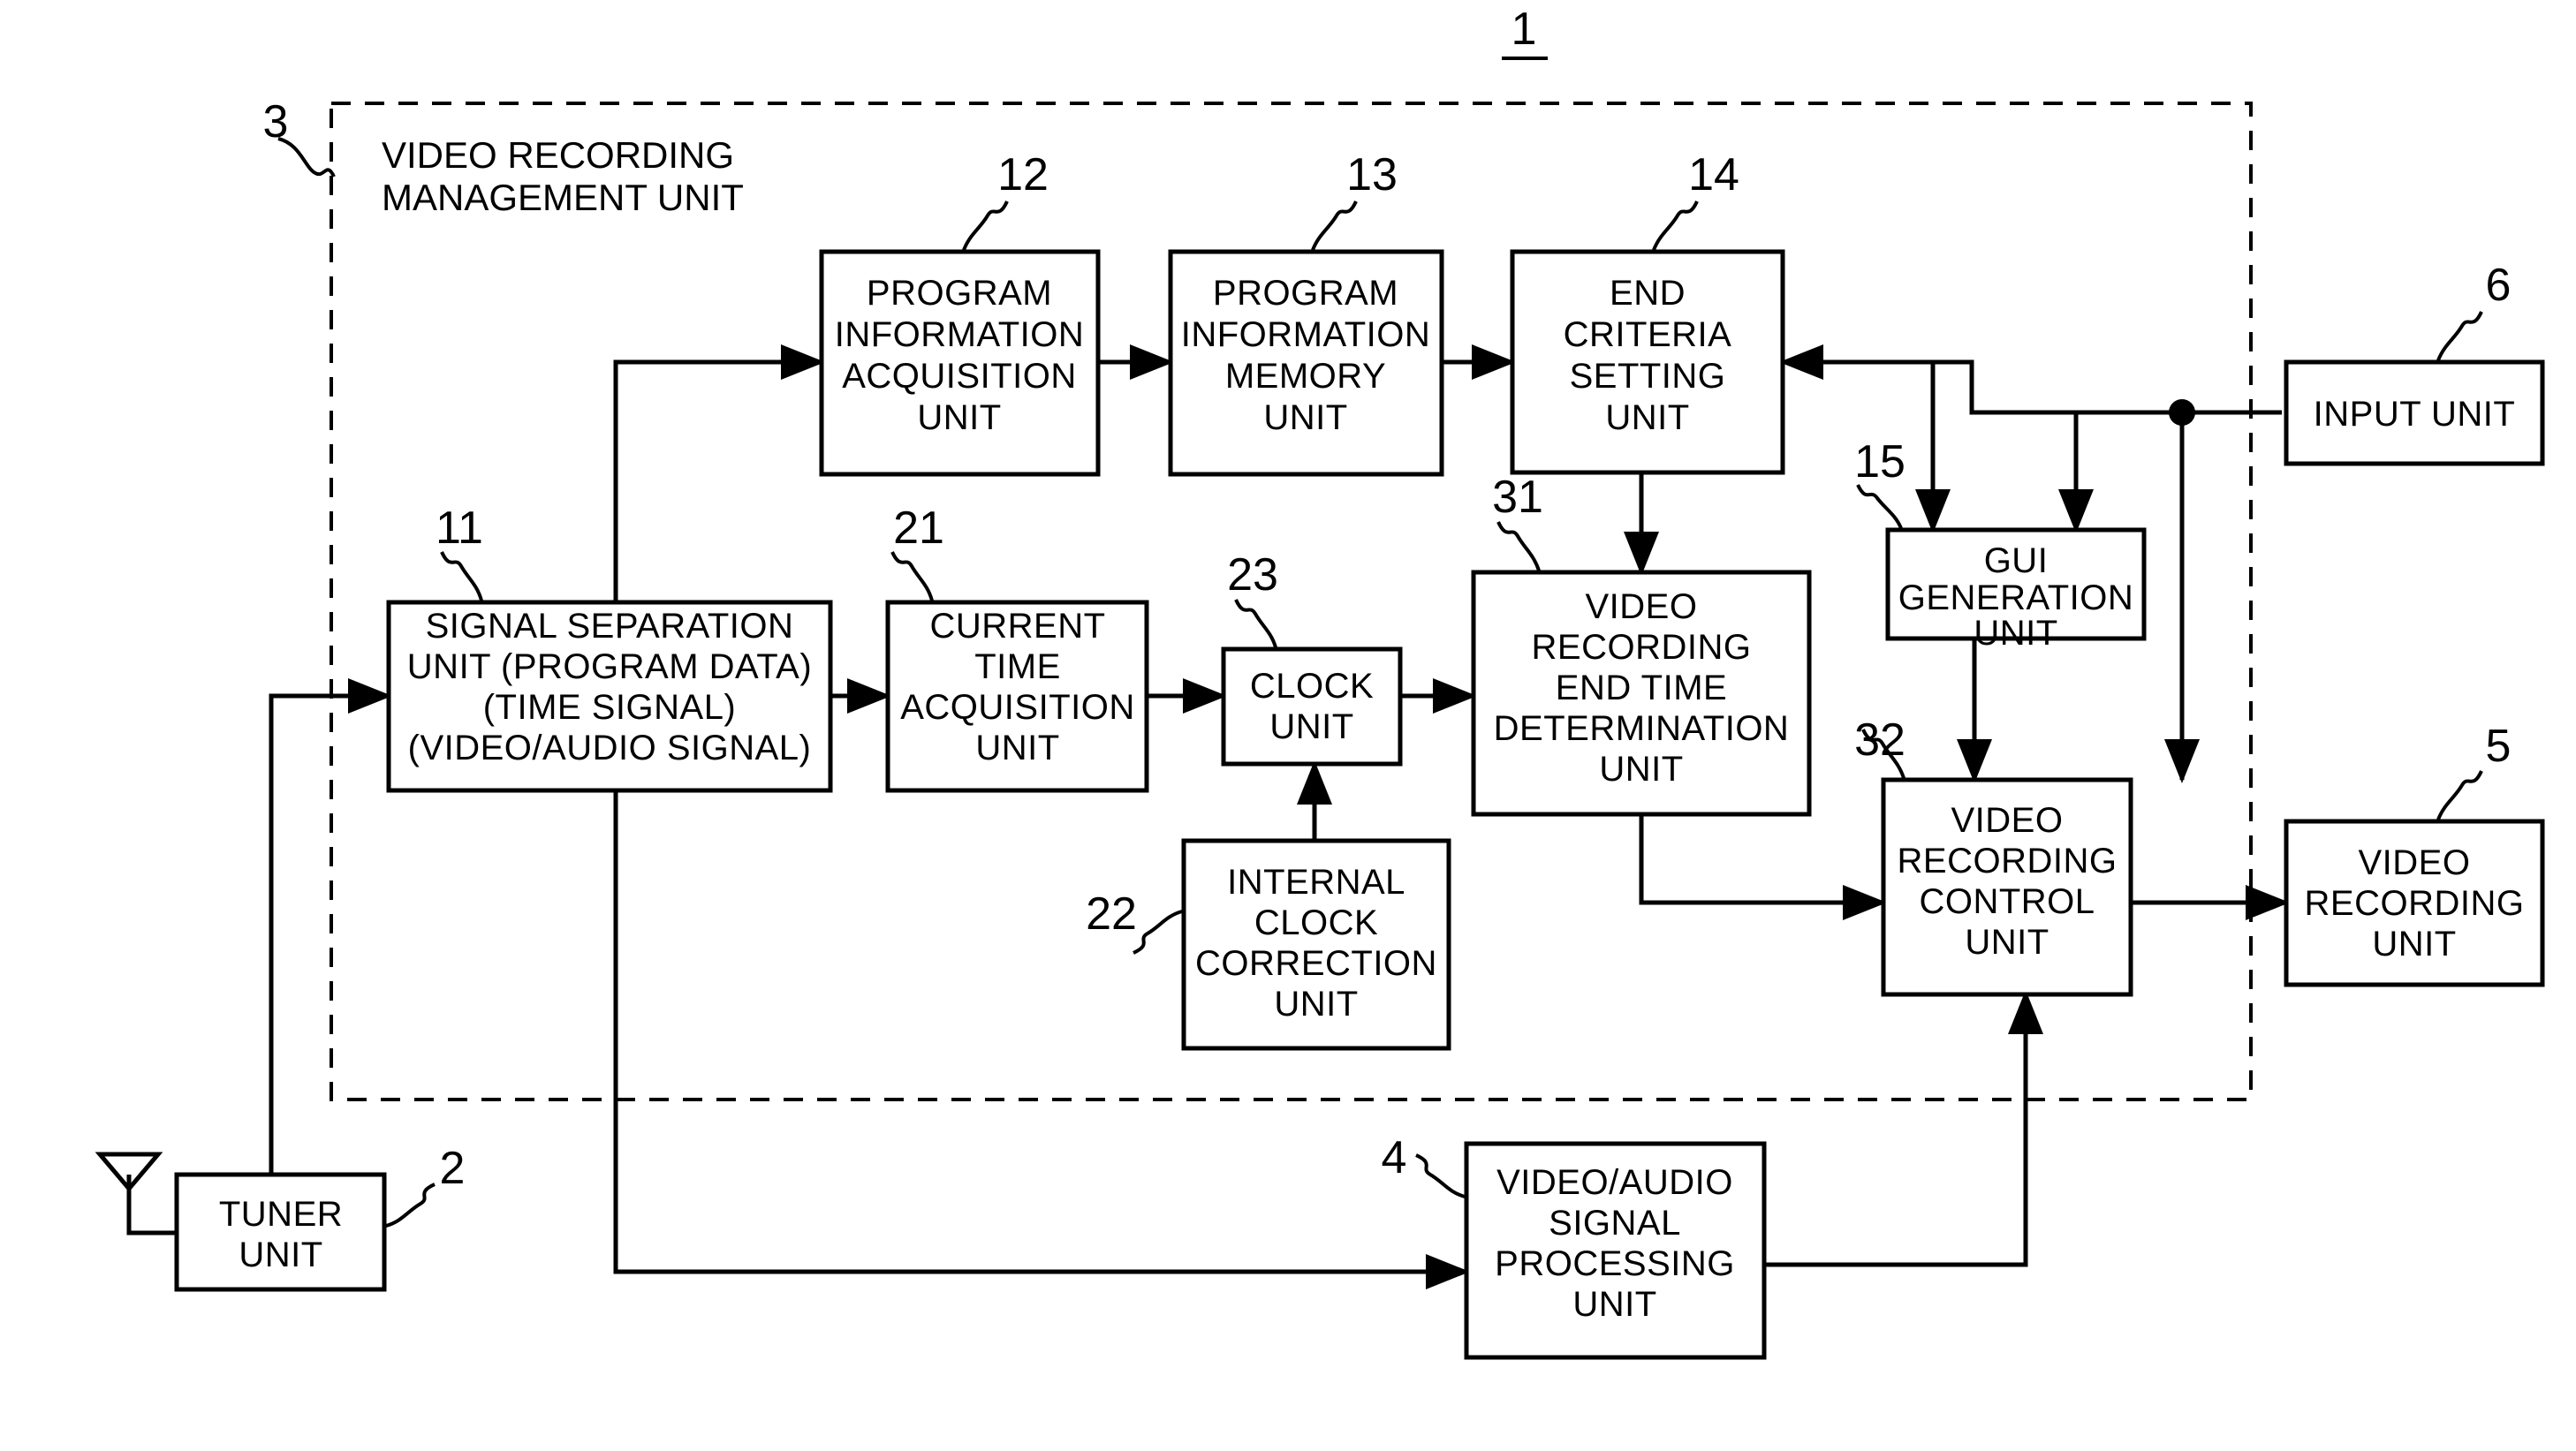  I want to click on block-internal-clock-correction-unit: INTERNAL CLOCK CORRECTION UNIT 22, so click(1269, 944).